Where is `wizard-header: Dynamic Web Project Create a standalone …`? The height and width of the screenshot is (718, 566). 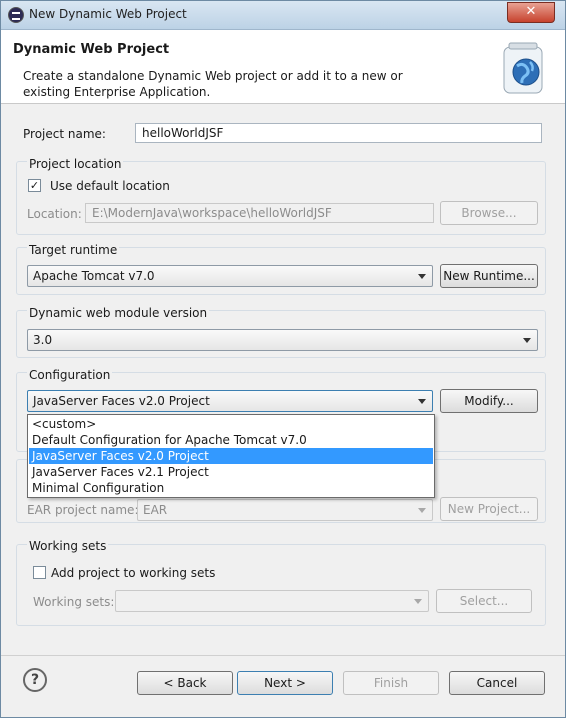
wizard-header: Dynamic Web Project Create a standalone … is located at coordinates (283, 67).